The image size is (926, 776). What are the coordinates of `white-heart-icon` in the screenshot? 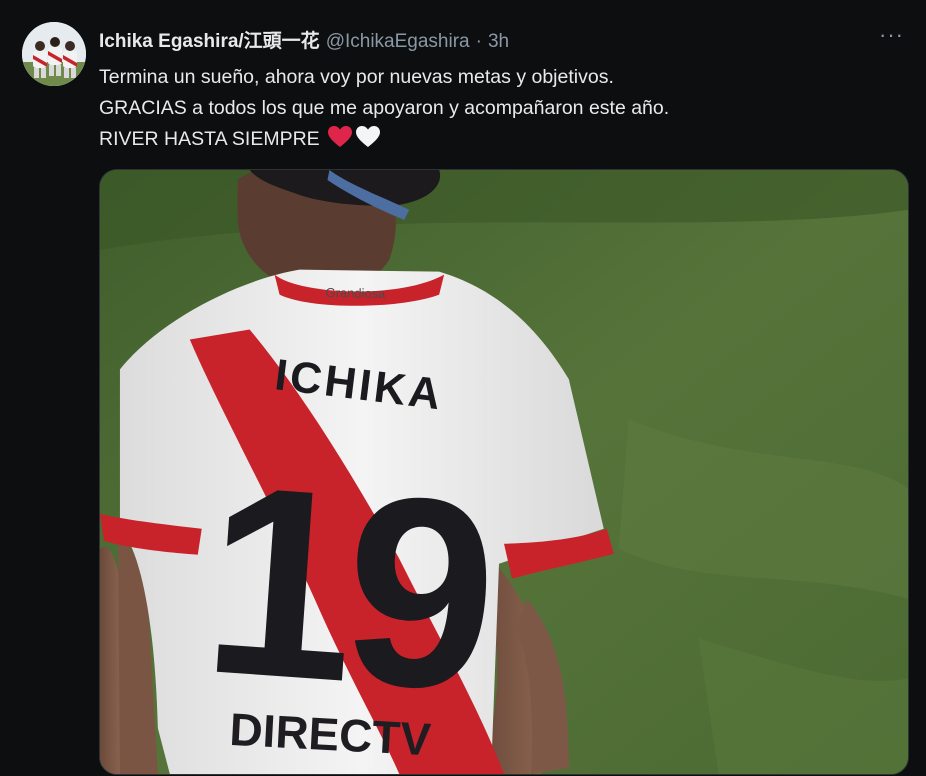 It's located at (368, 142).